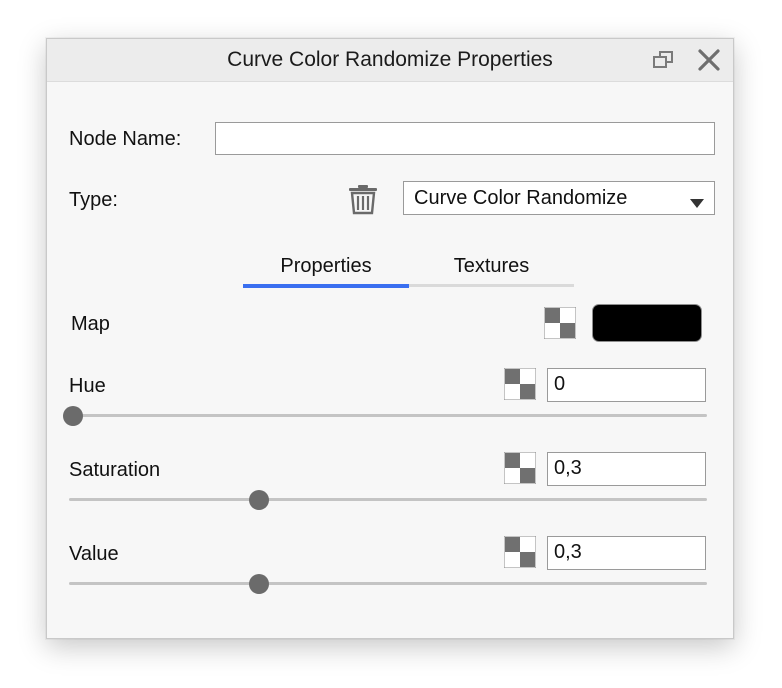  I want to click on trash-icon, so click(363, 201).